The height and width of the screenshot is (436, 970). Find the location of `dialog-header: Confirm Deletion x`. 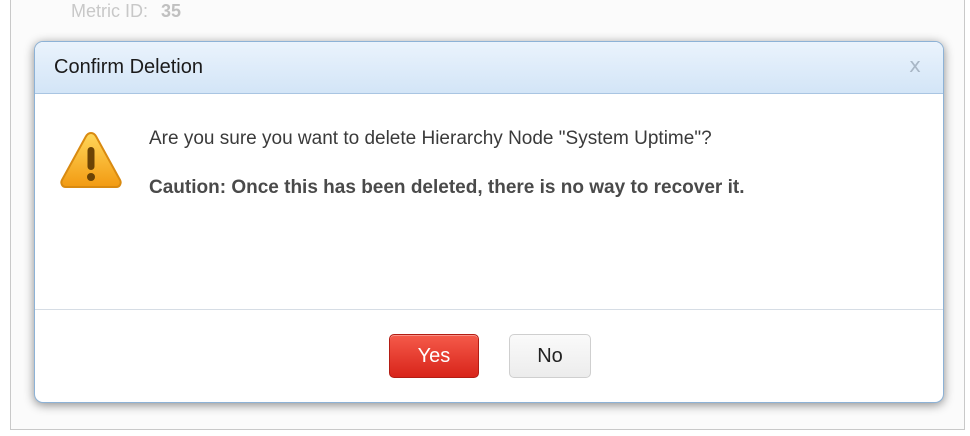

dialog-header: Confirm Deletion x is located at coordinates (489, 68).